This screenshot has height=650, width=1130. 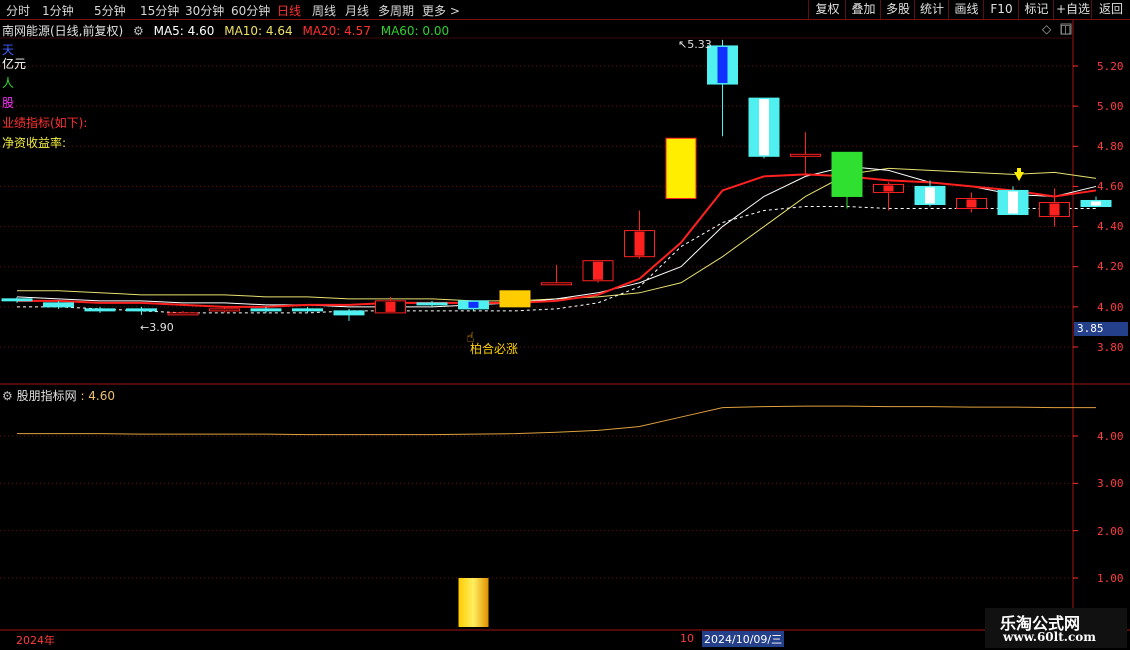 What do you see at coordinates (7, 396) in the screenshot?
I see `indicator-settings-icon: ⚙` at bounding box center [7, 396].